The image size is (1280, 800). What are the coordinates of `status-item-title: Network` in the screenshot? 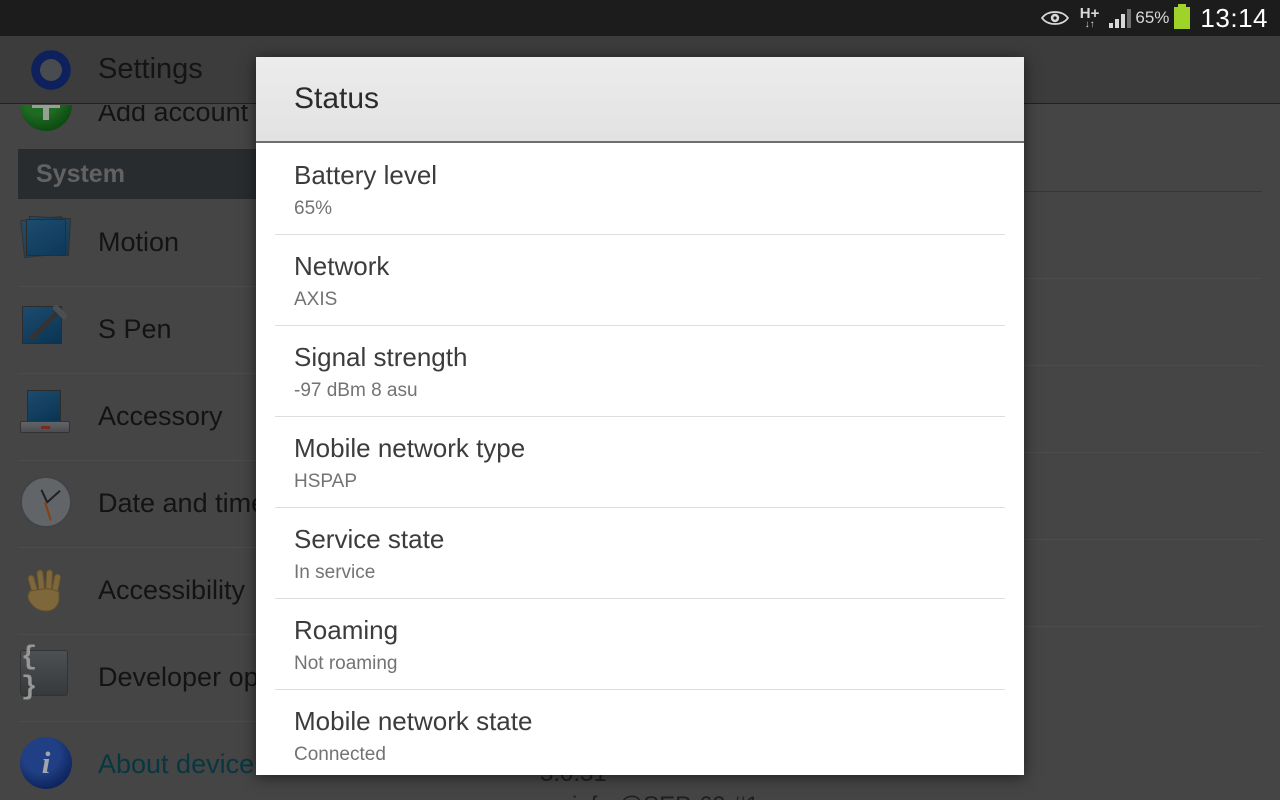 It's located at (342, 266).